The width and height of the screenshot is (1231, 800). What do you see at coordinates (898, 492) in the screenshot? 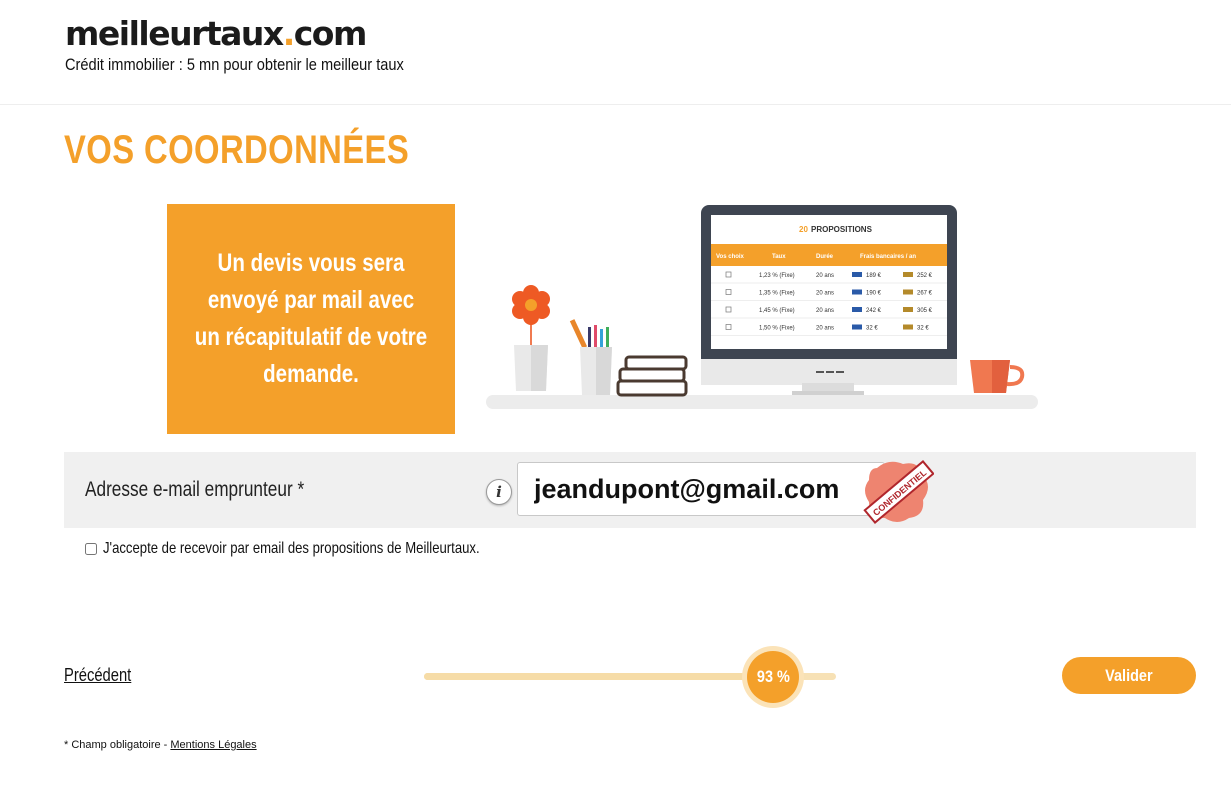
I see `confidential-stamp-icon: CONFIDENTIEL` at bounding box center [898, 492].